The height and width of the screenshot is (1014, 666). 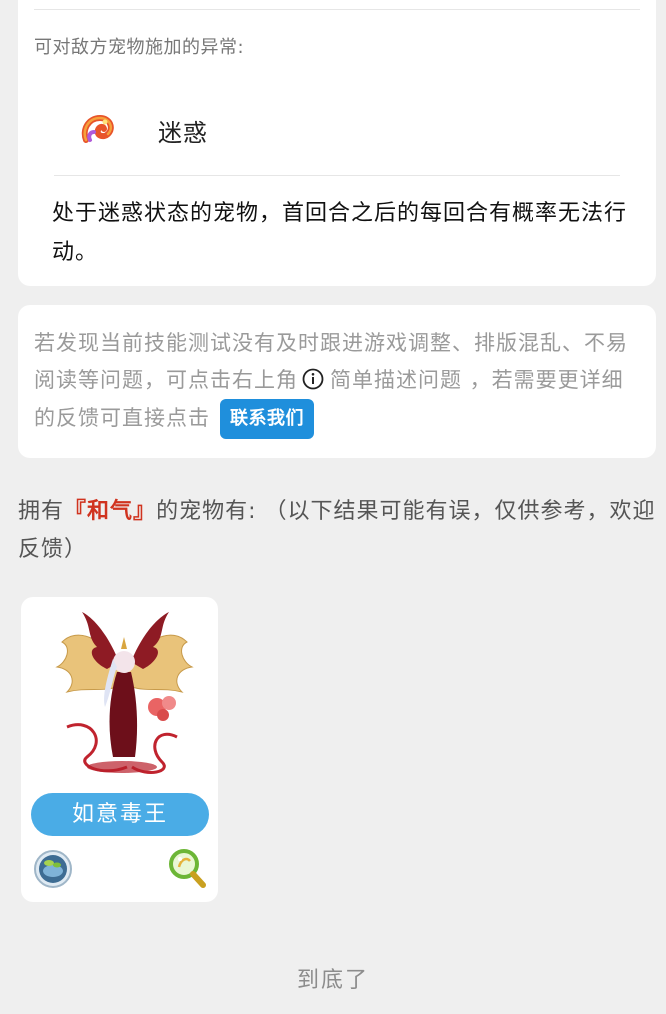 I want to click on contact-us-button: 联系我们, so click(x=267, y=419).